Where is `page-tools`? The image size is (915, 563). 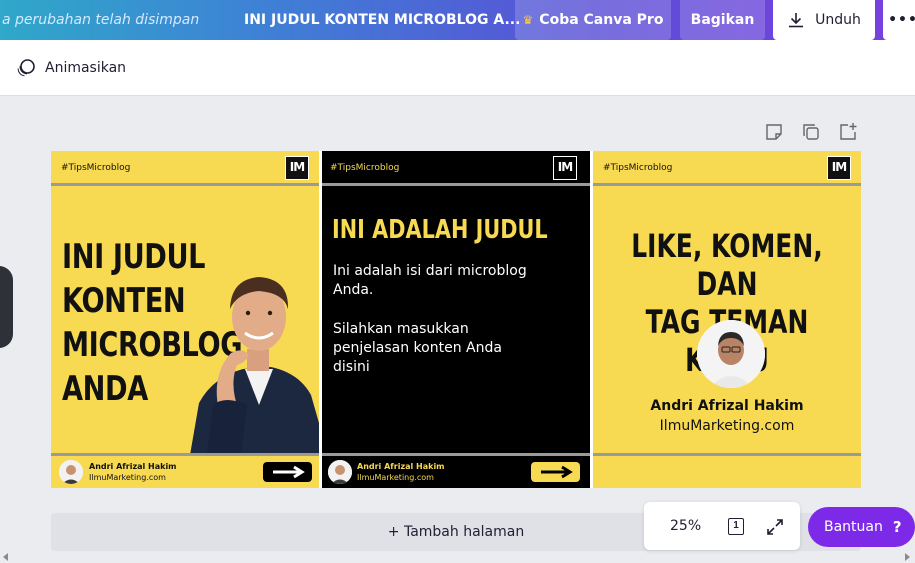
page-tools is located at coordinates (811, 132).